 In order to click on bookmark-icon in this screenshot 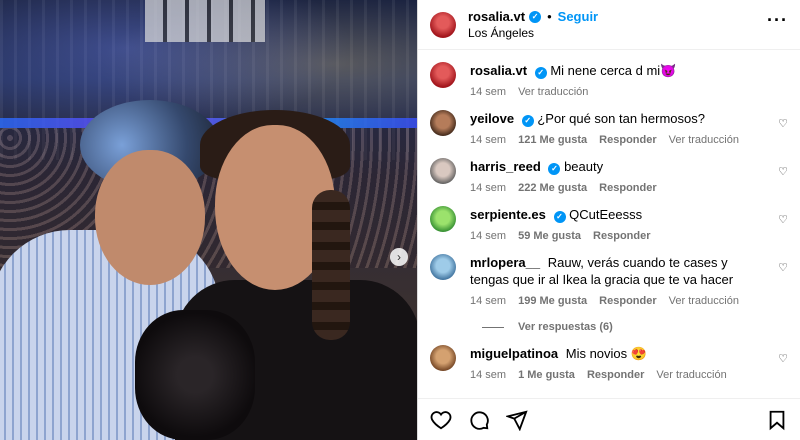, I will do `click(777, 420)`.